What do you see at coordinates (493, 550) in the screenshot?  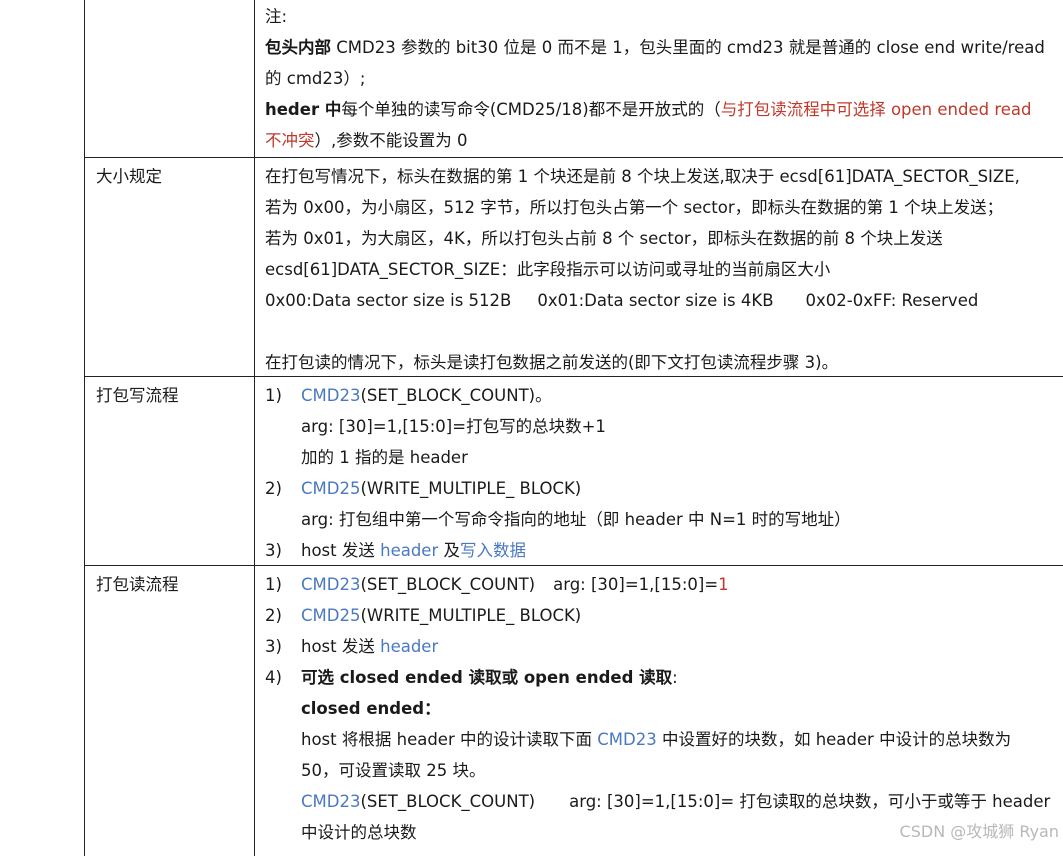 I see `write-data-link: 写入数据` at bounding box center [493, 550].